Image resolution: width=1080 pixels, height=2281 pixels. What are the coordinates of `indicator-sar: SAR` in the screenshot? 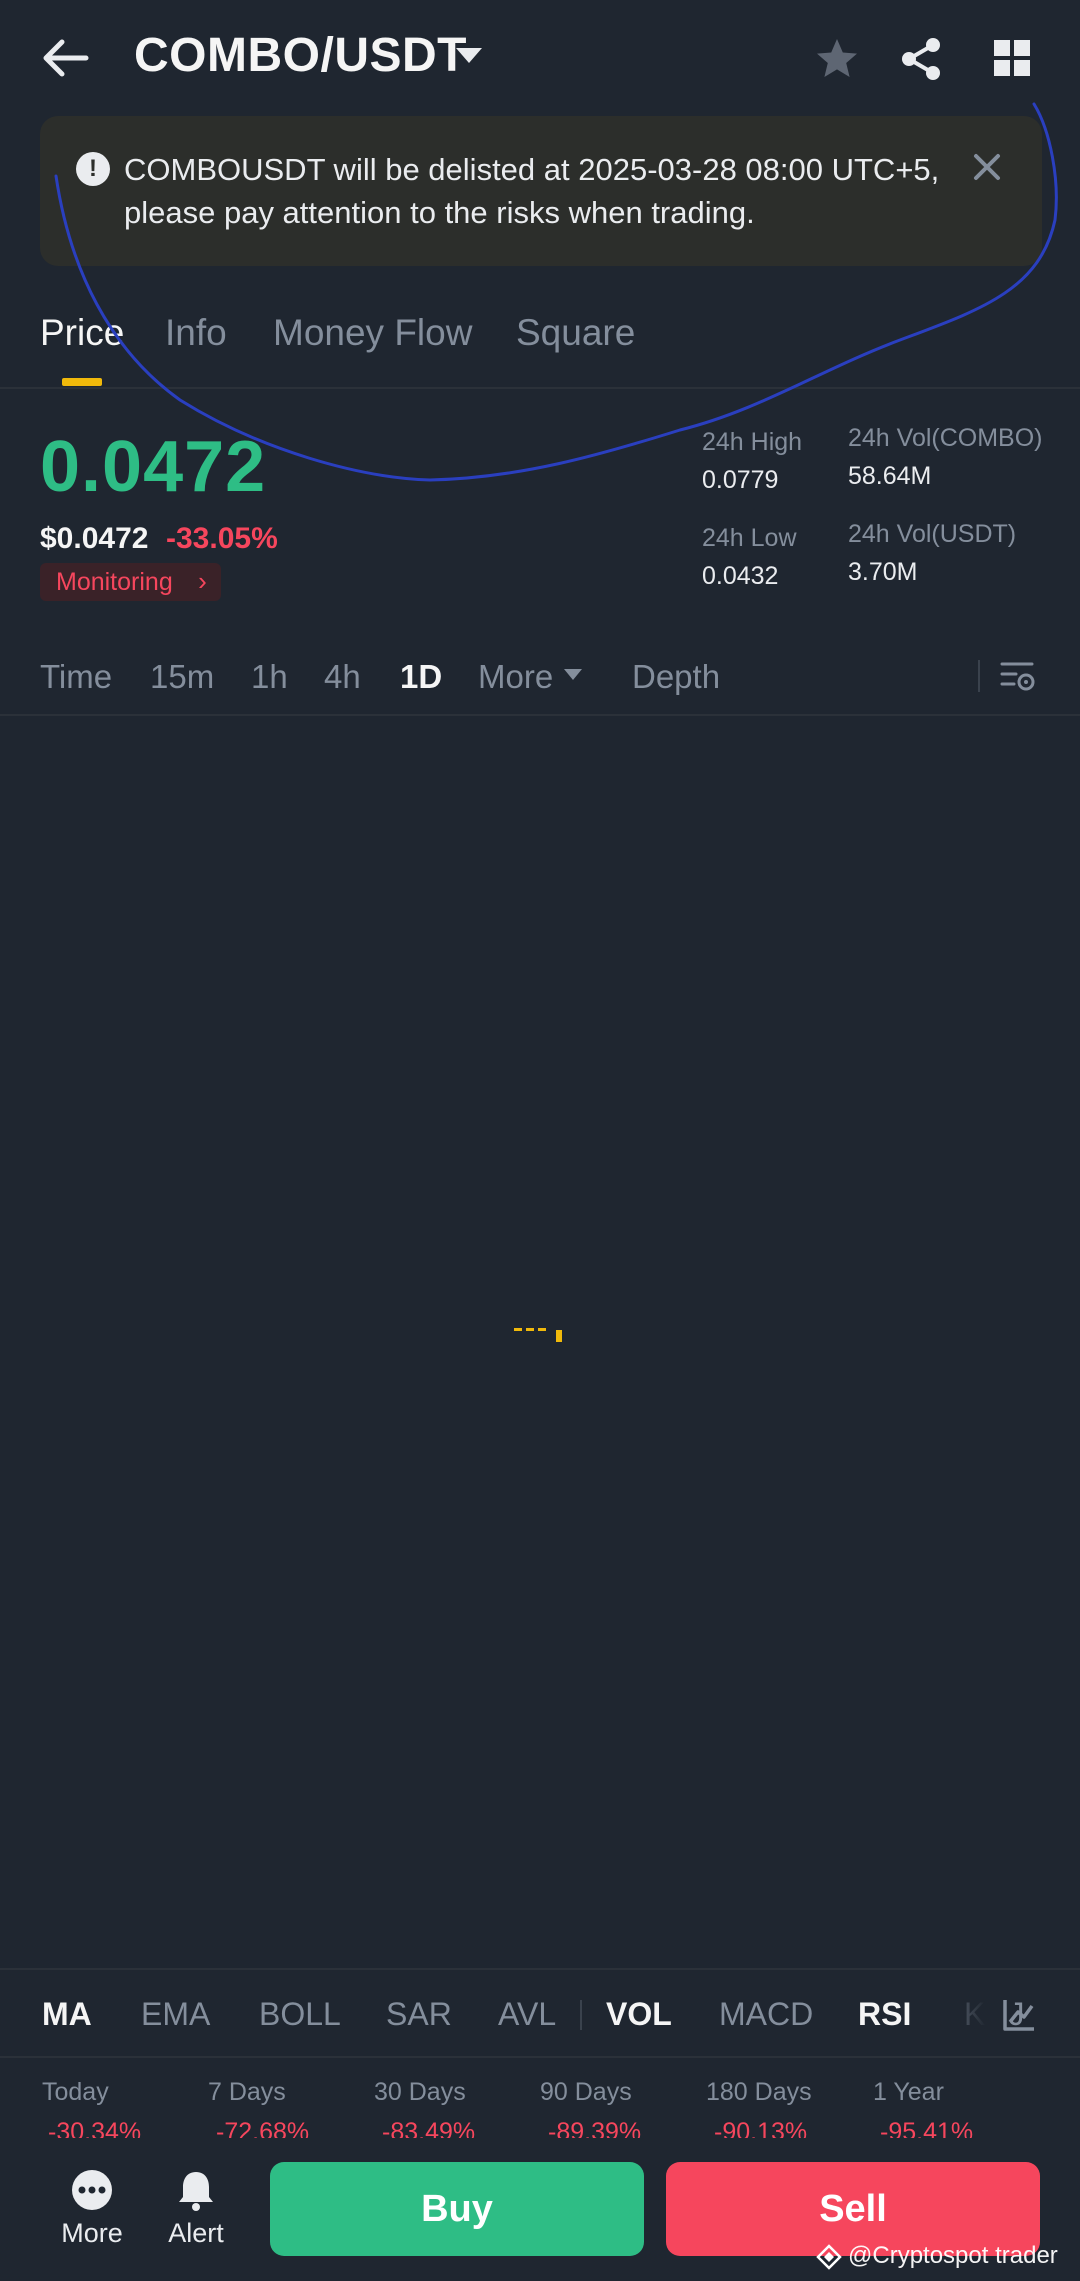 It's located at (419, 2014).